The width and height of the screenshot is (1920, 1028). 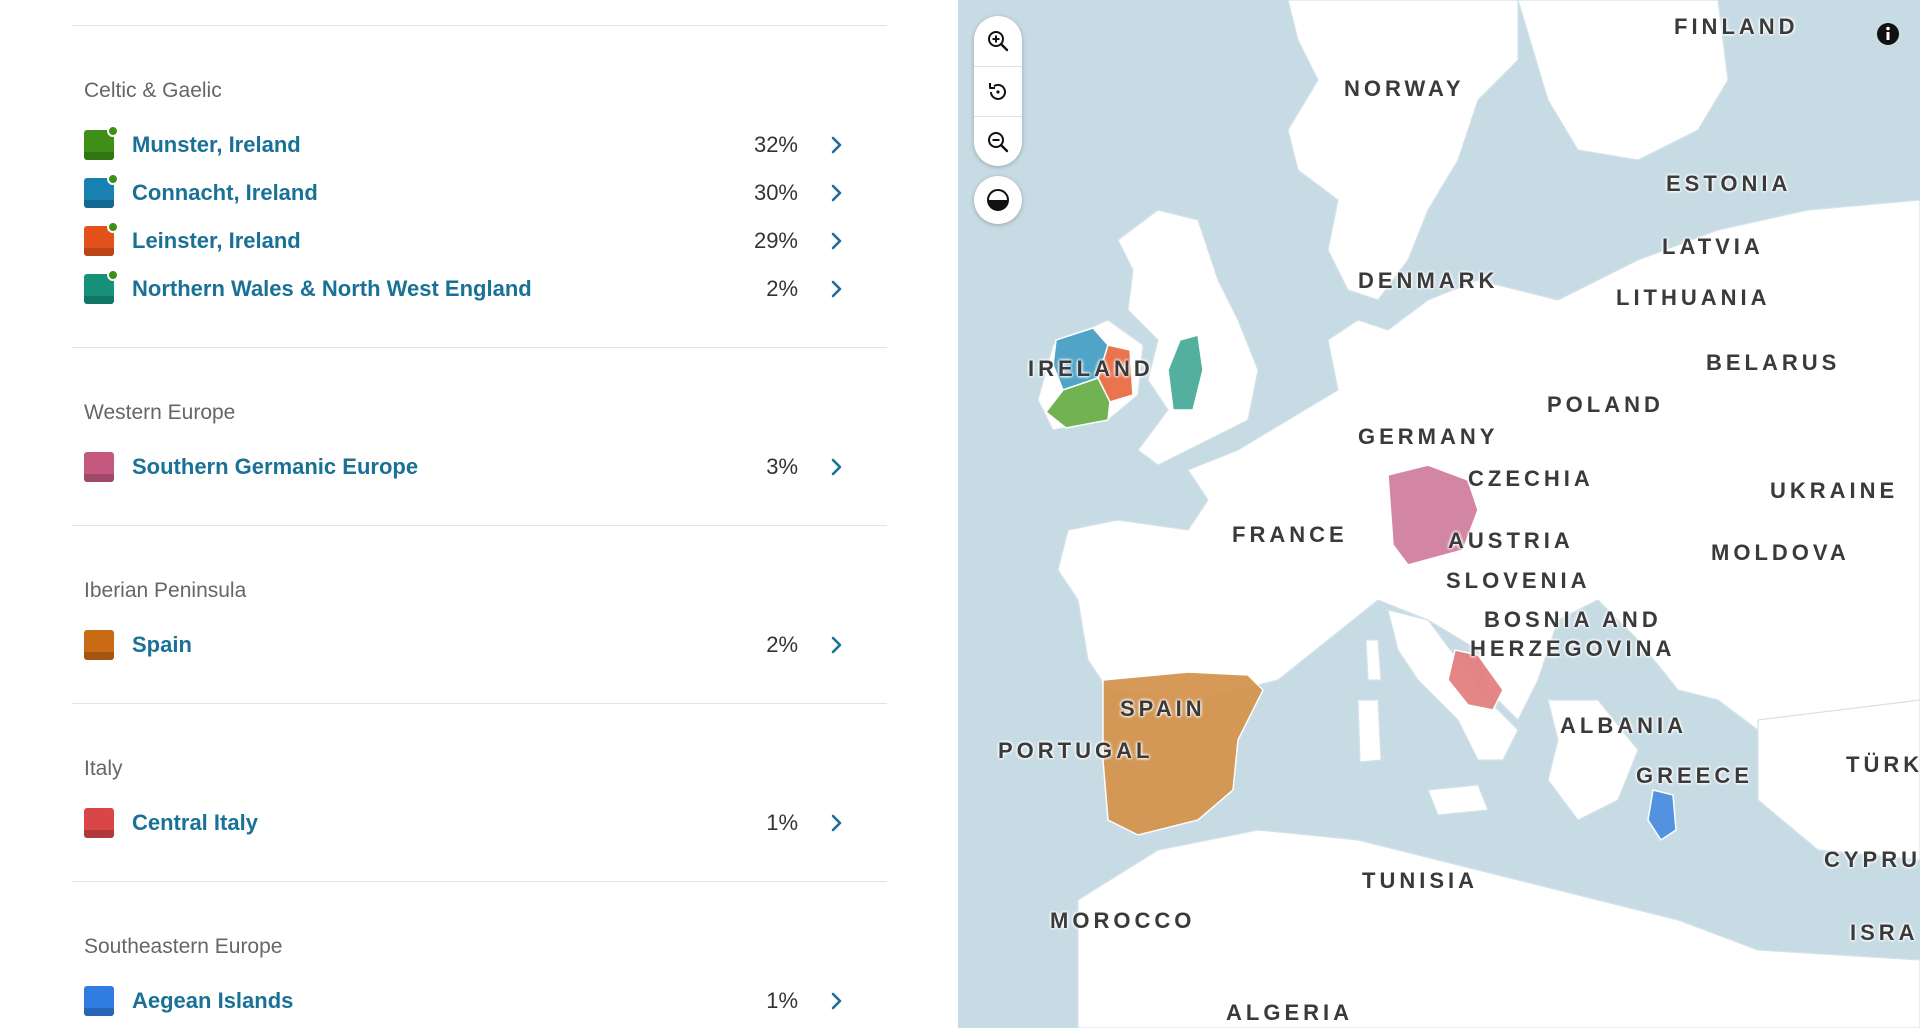 What do you see at coordinates (474, 1001) in the screenshot?
I see `region-row-aegean-islands: Aegean Islands 1%` at bounding box center [474, 1001].